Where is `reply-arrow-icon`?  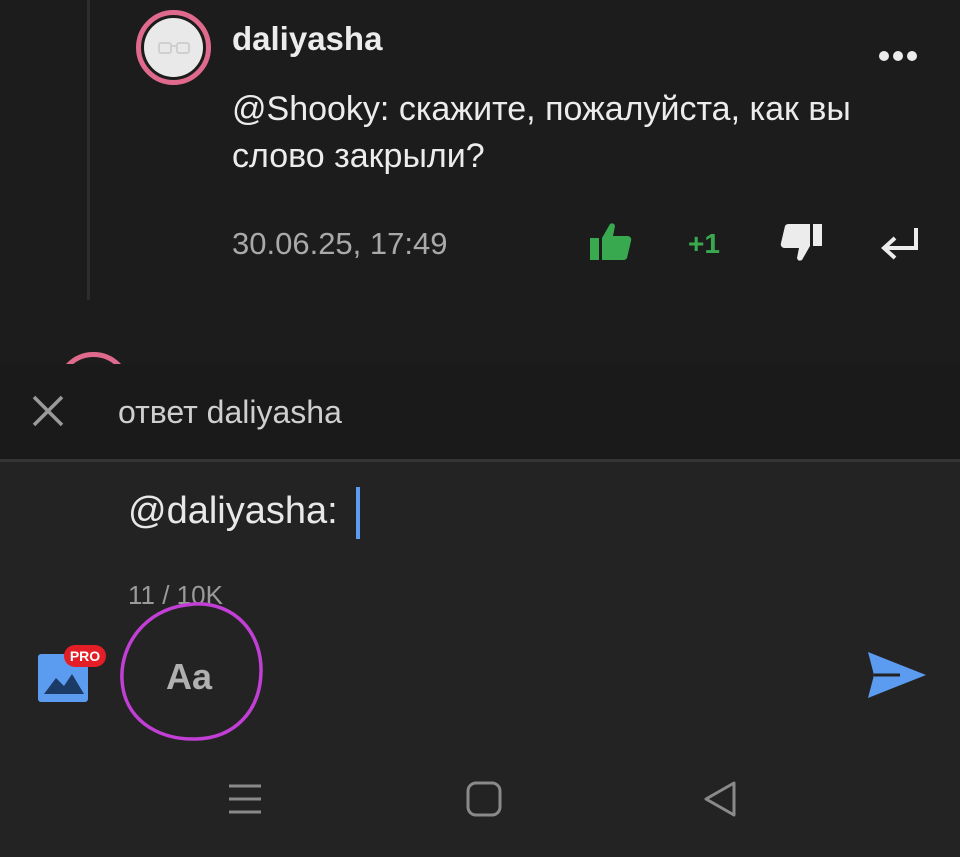
reply-arrow-icon is located at coordinates (900, 244).